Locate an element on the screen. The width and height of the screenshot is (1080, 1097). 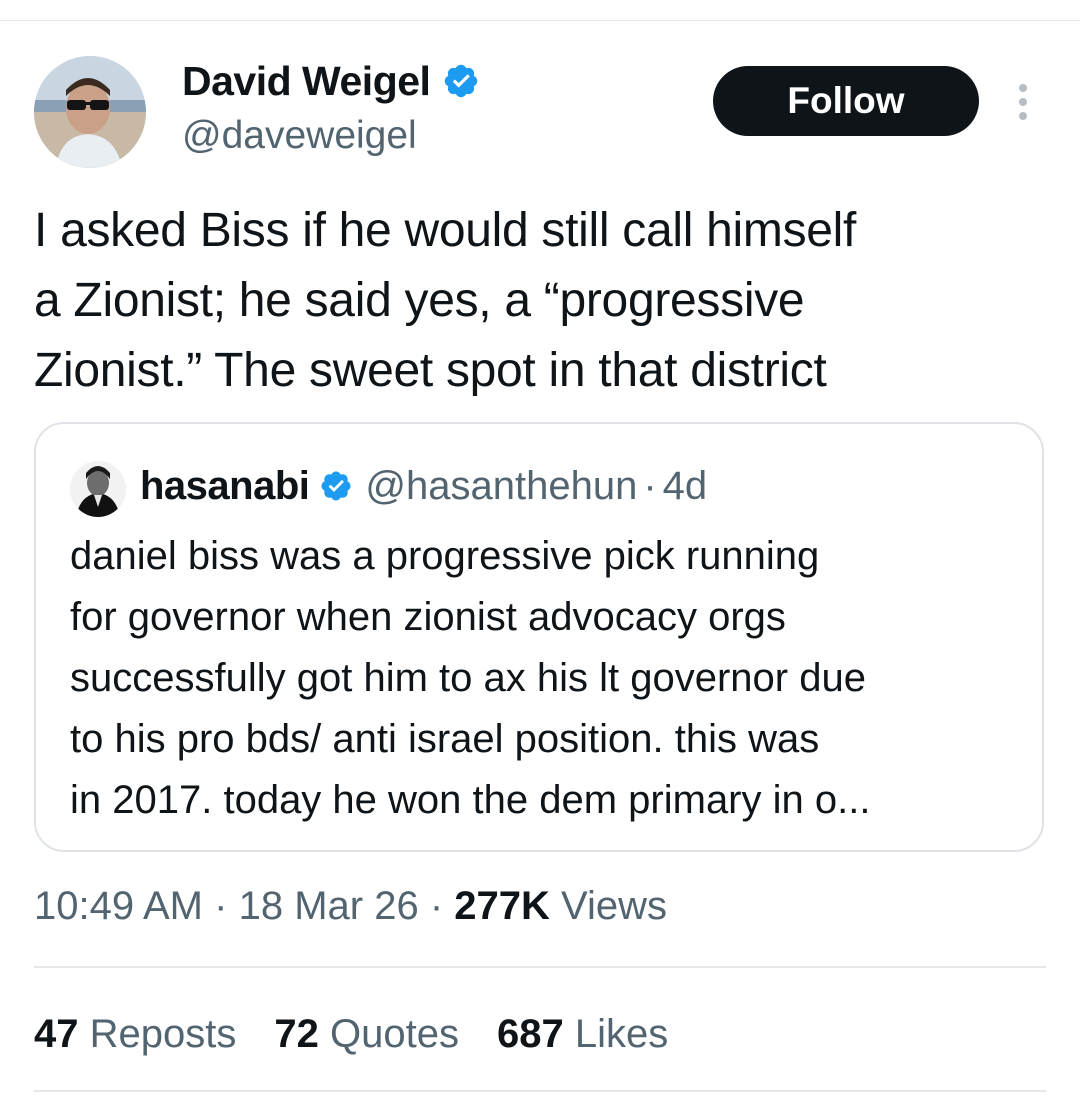
tweet-time: 10:49 AM is located at coordinates (118, 906).